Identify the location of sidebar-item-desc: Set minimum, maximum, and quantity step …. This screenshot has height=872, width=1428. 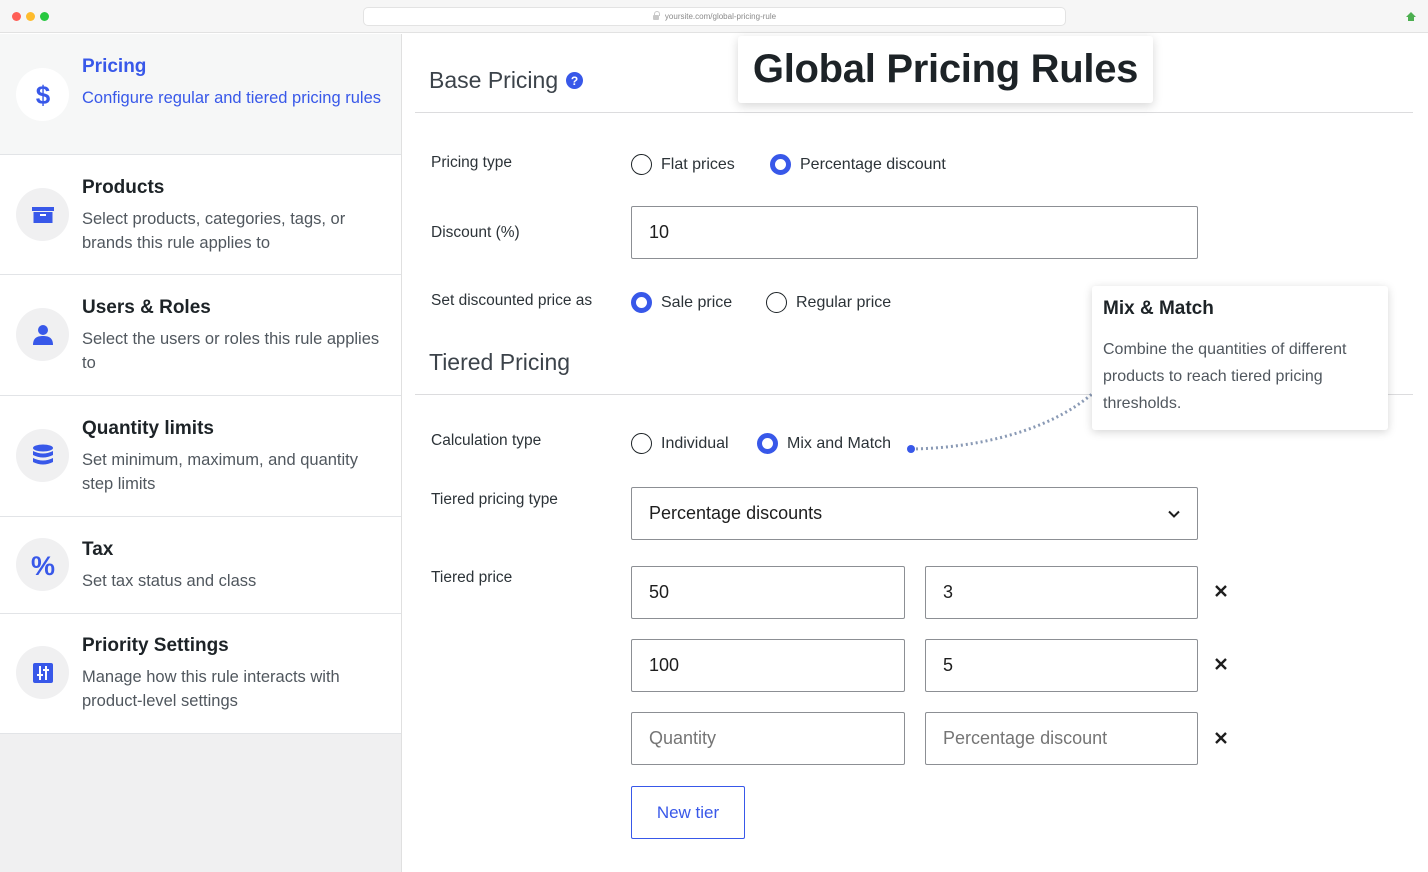
(220, 472).